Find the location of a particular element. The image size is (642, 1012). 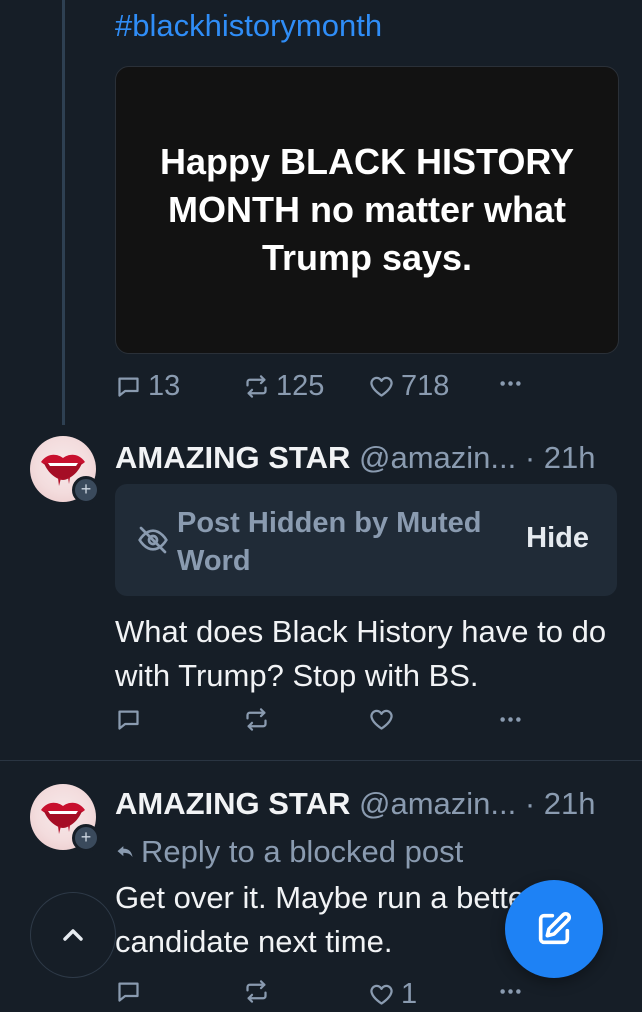

muted-word-notice: Post Hidden by Muted Word Hide is located at coordinates (366, 540).